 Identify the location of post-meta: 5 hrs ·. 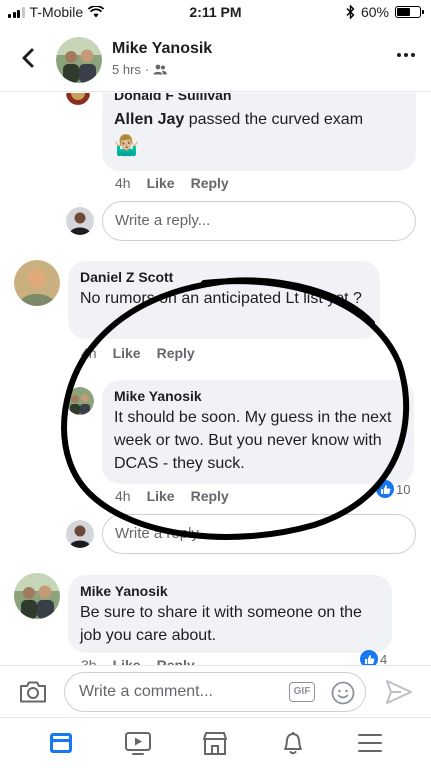
(140, 69).